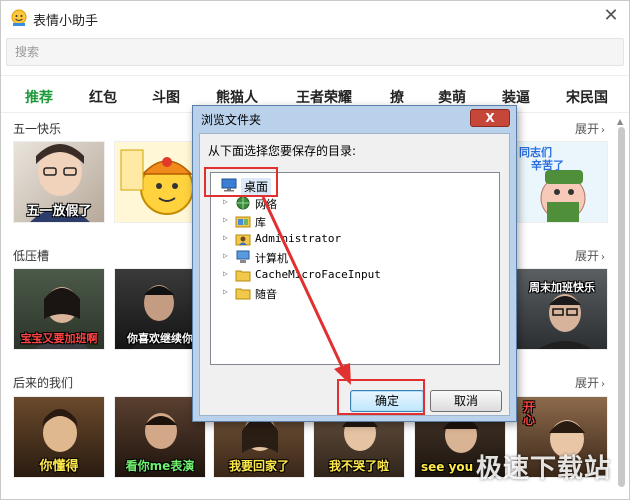 Image resolution: width=630 pixels, height=501 pixels. I want to click on section-expand-us-later: 展开 ›, so click(590, 382).